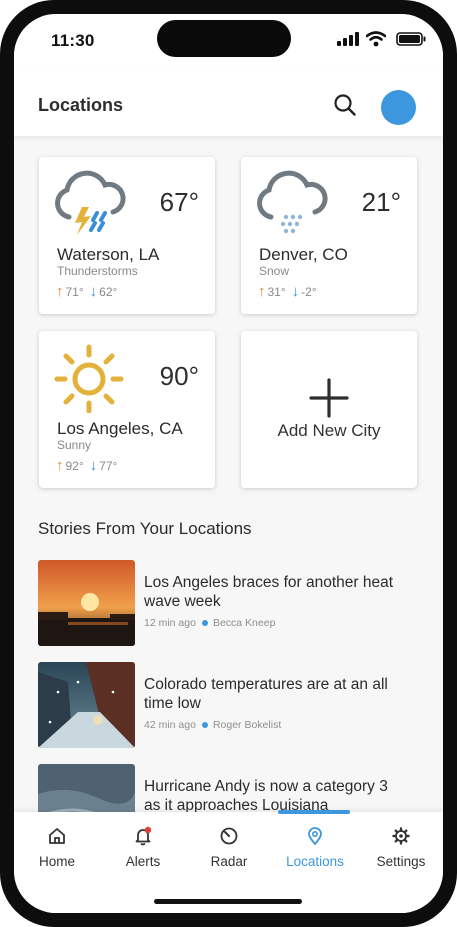  What do you see at coordinates (57, 836) in the screenshot?
I see `home-icon` at bounding box center [57, 836].